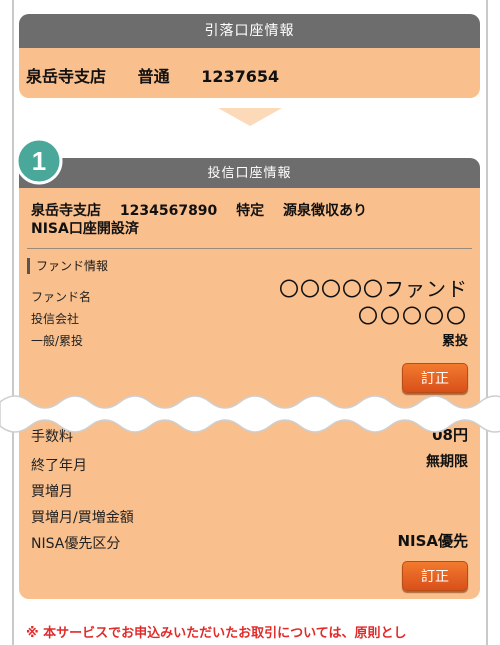 The image size is (500, 645). Describe the element at coordinates (66, 76) in the screenshot. I see `debit-branch: 泉岳寺支店` at that location.